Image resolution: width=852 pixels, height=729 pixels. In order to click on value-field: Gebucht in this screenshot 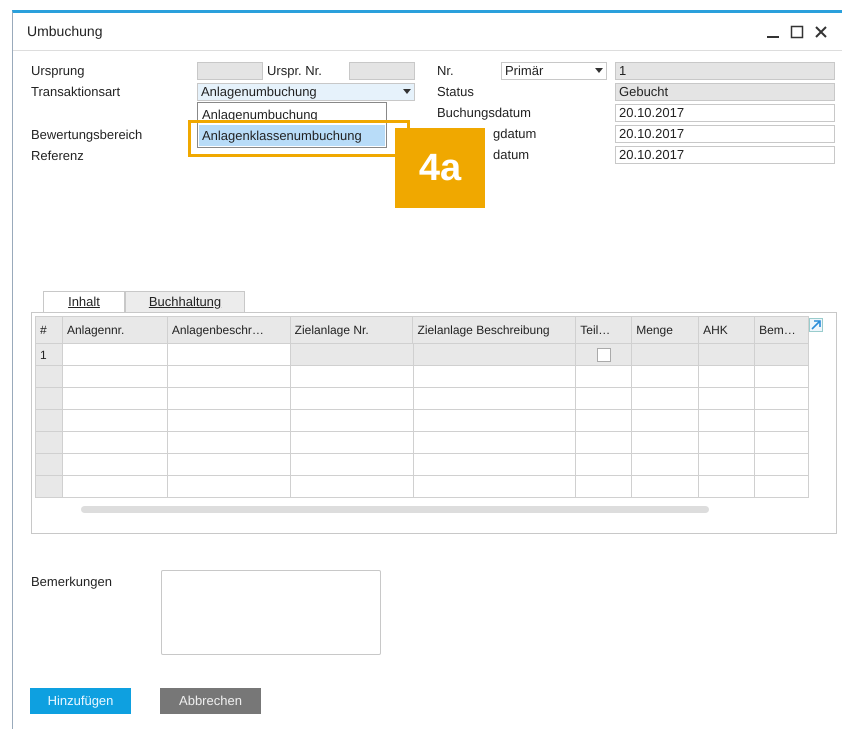, I will do `click(725, 91)`.